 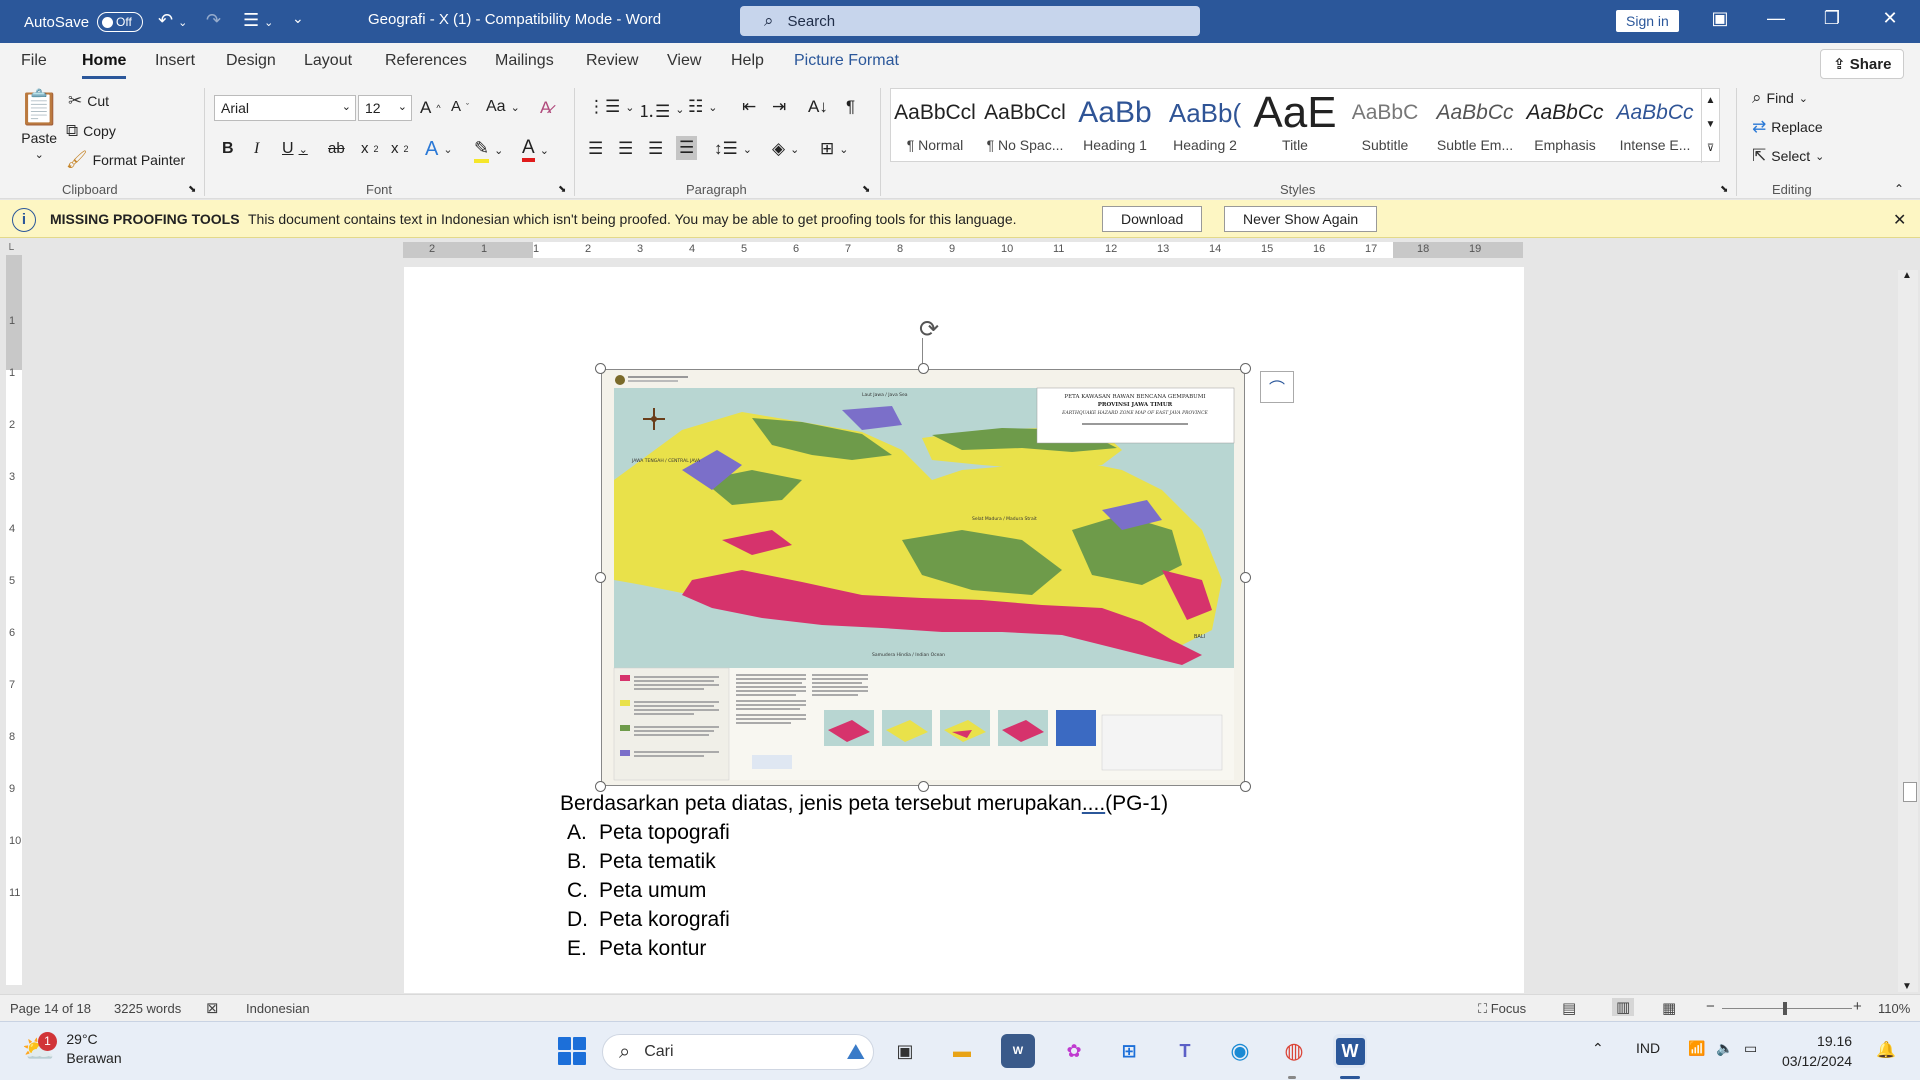 I want to click on close-window-icon: ✕, so click(x=1890, y=18).